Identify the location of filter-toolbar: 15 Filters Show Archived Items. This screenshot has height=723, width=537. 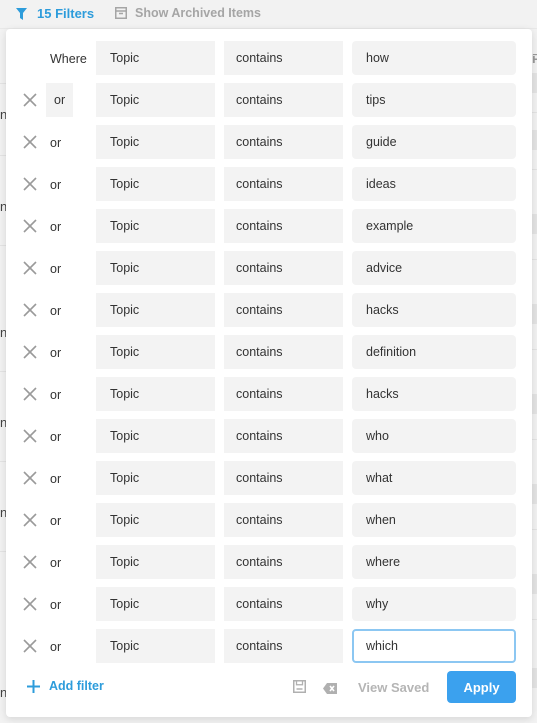
(268, 14).